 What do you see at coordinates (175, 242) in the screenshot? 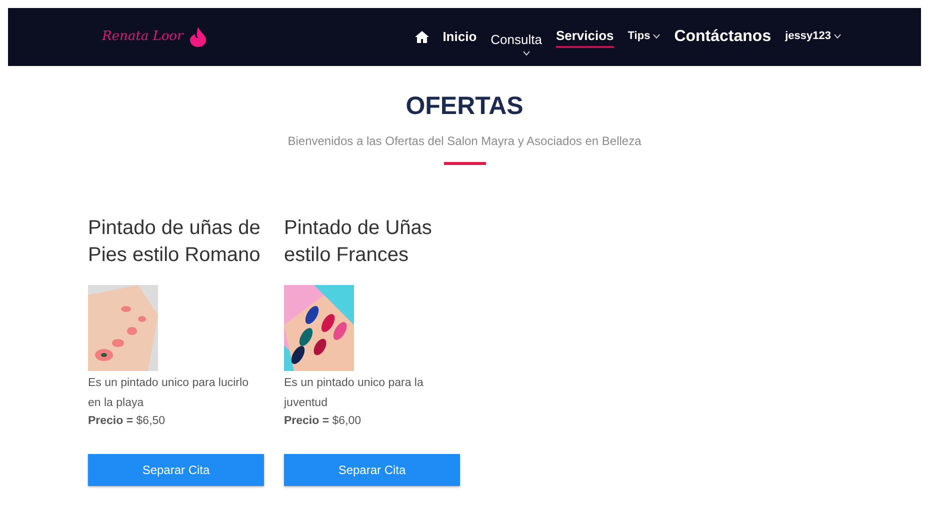
I see `offer-title: Pintado de uñas de Pies estilo Romano` at bounding box center [175, 242].